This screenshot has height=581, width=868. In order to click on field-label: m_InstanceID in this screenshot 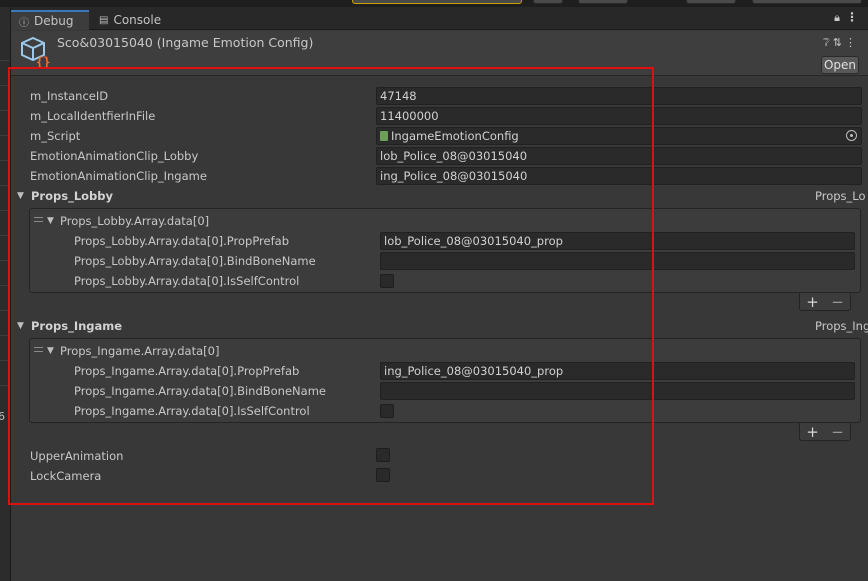, I will do `click(69, 96)`.